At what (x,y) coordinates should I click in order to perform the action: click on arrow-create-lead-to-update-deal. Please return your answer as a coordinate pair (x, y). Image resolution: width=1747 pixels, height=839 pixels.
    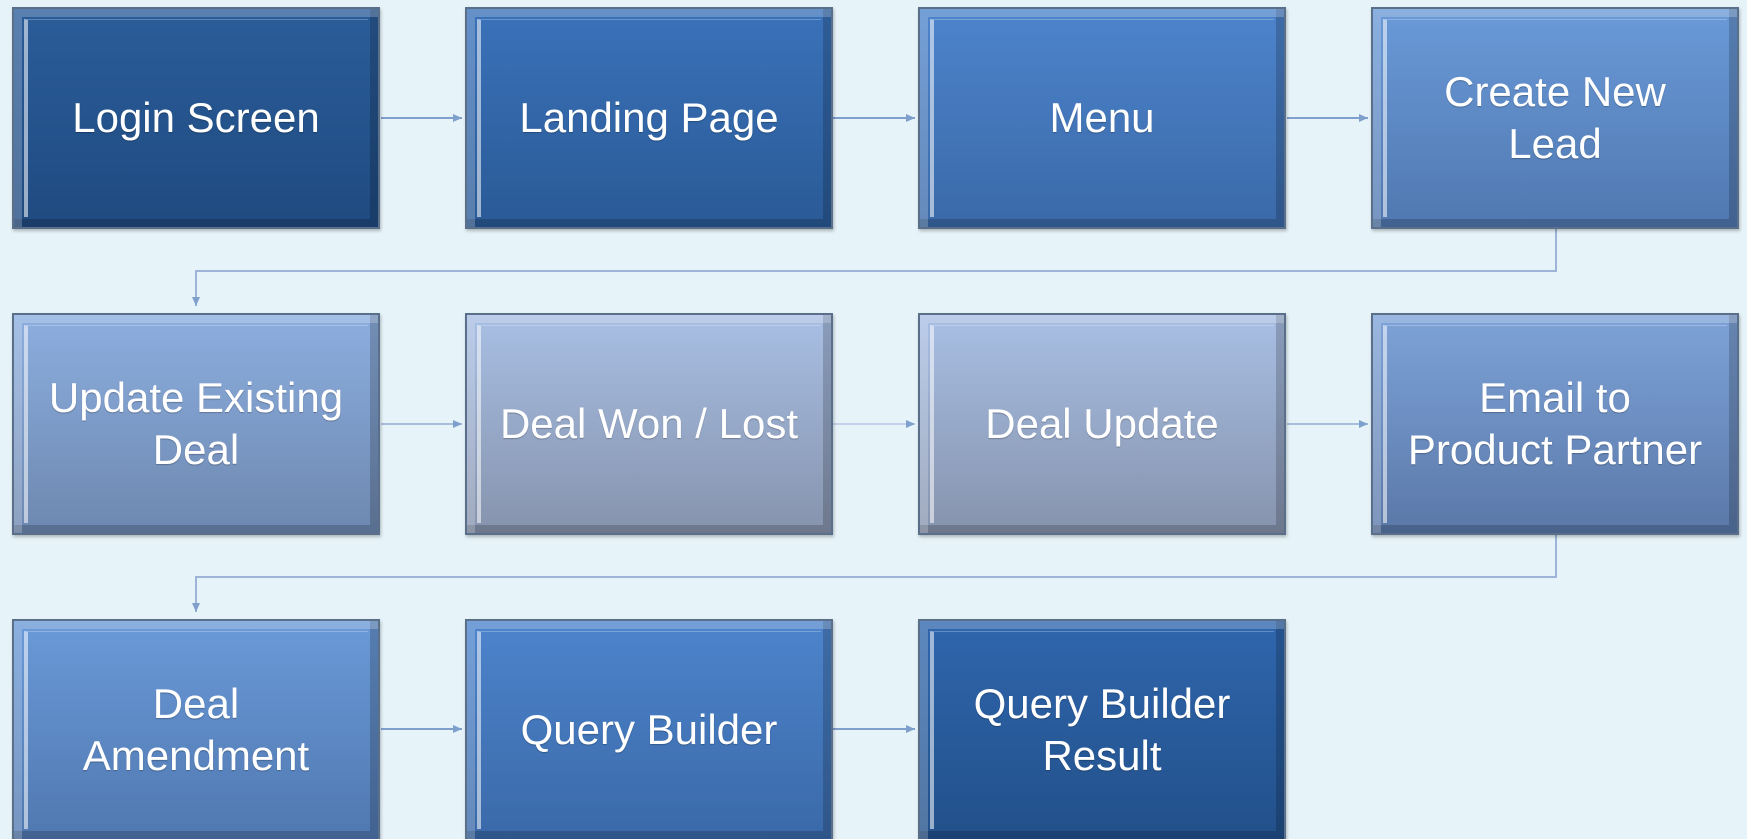
    Looking at the image, I should click on (874, 267).